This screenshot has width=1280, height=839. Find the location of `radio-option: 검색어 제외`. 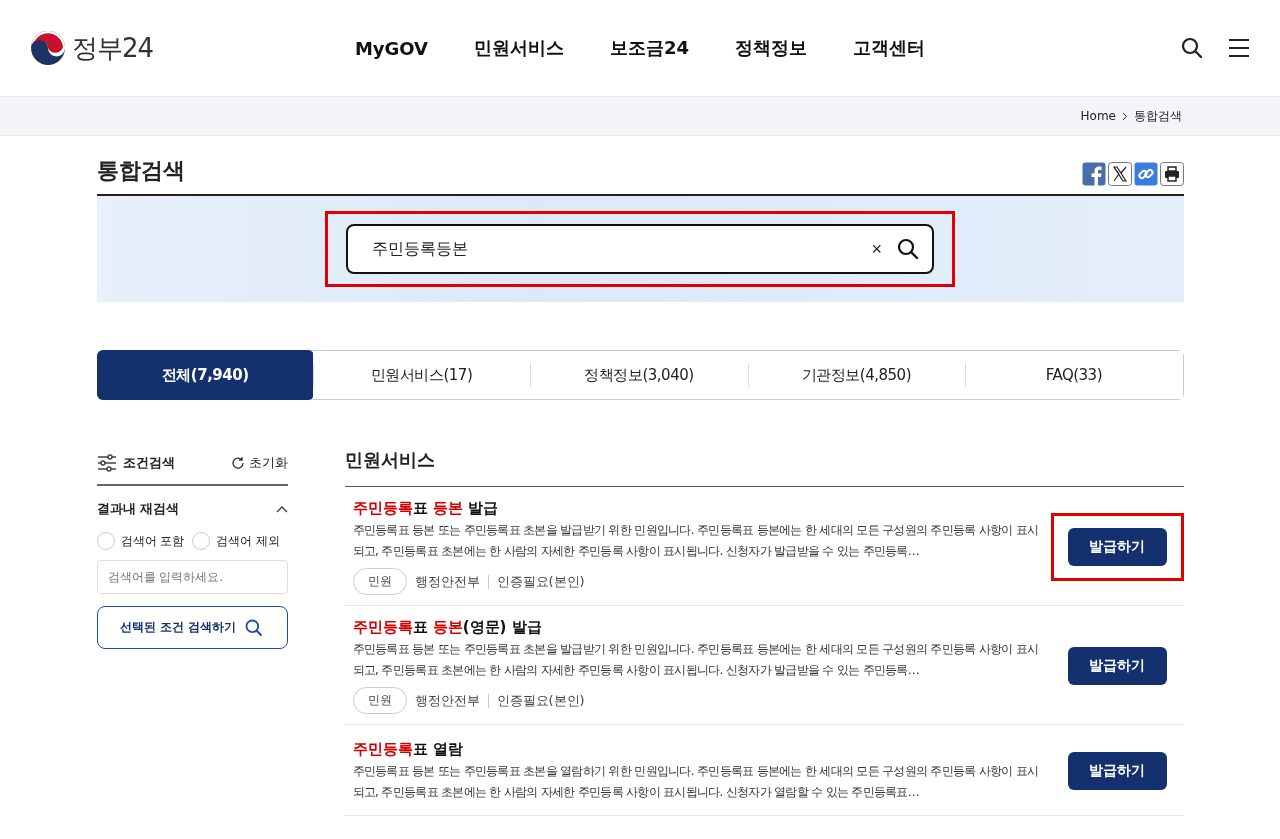

radio-option: 검색어 제외 is located at coordinates (236, 541).